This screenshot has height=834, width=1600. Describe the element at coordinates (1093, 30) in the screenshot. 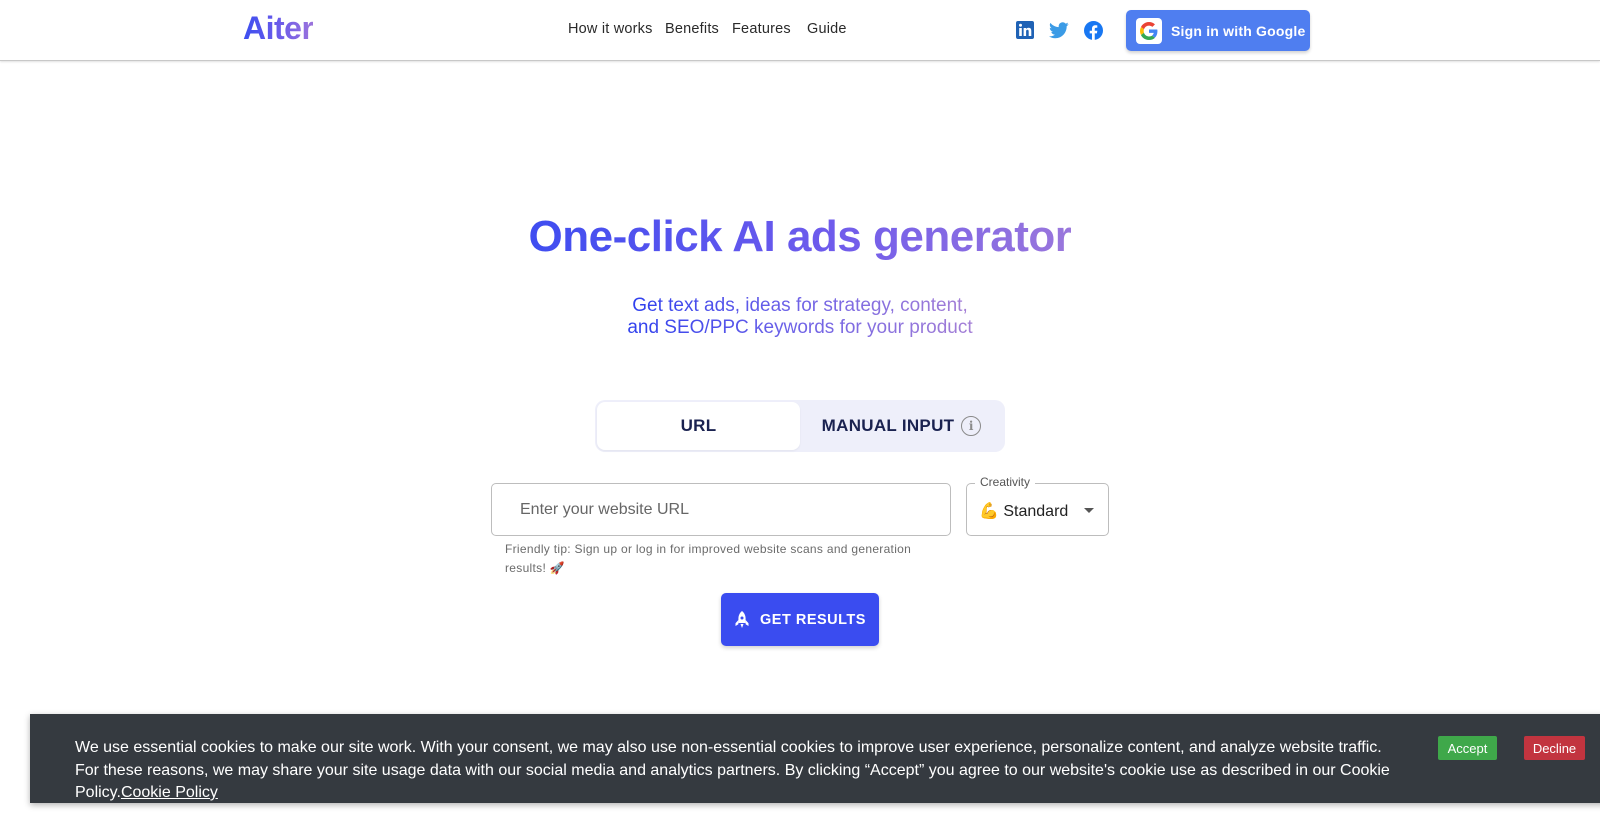

I see `facebook-icon` at that location.